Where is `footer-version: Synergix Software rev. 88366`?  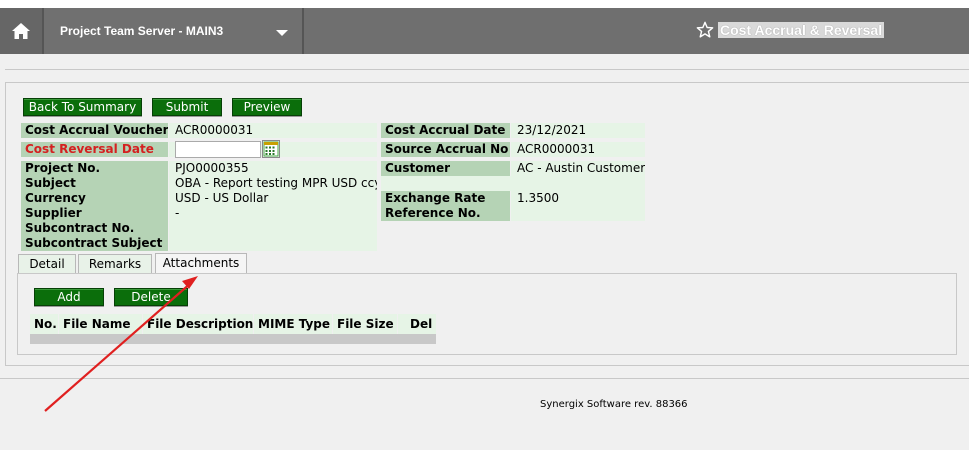
footer-version: Synergix Software rev. 88366 is located at coordinates (614, 404).